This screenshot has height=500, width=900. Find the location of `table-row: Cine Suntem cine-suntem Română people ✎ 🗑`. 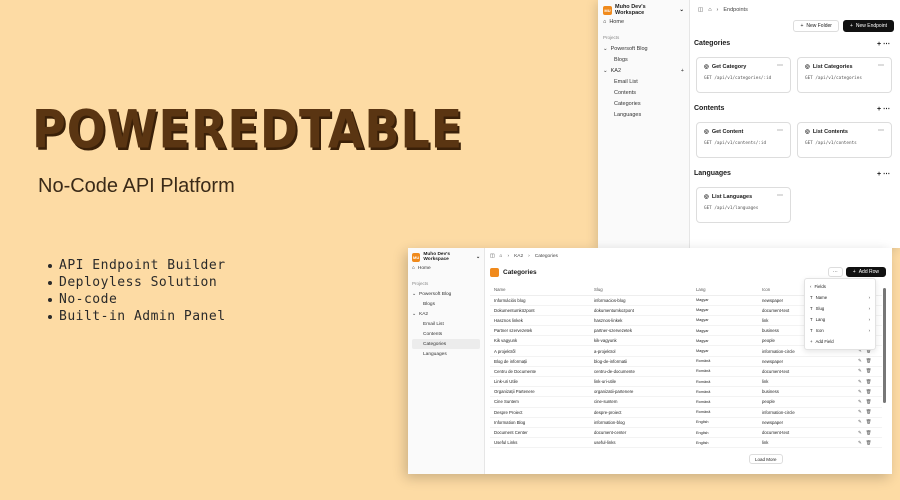

table-row: Cine Suntem cine-suntem Română people ✎ 🗑 is located at coordinates (686, 402).